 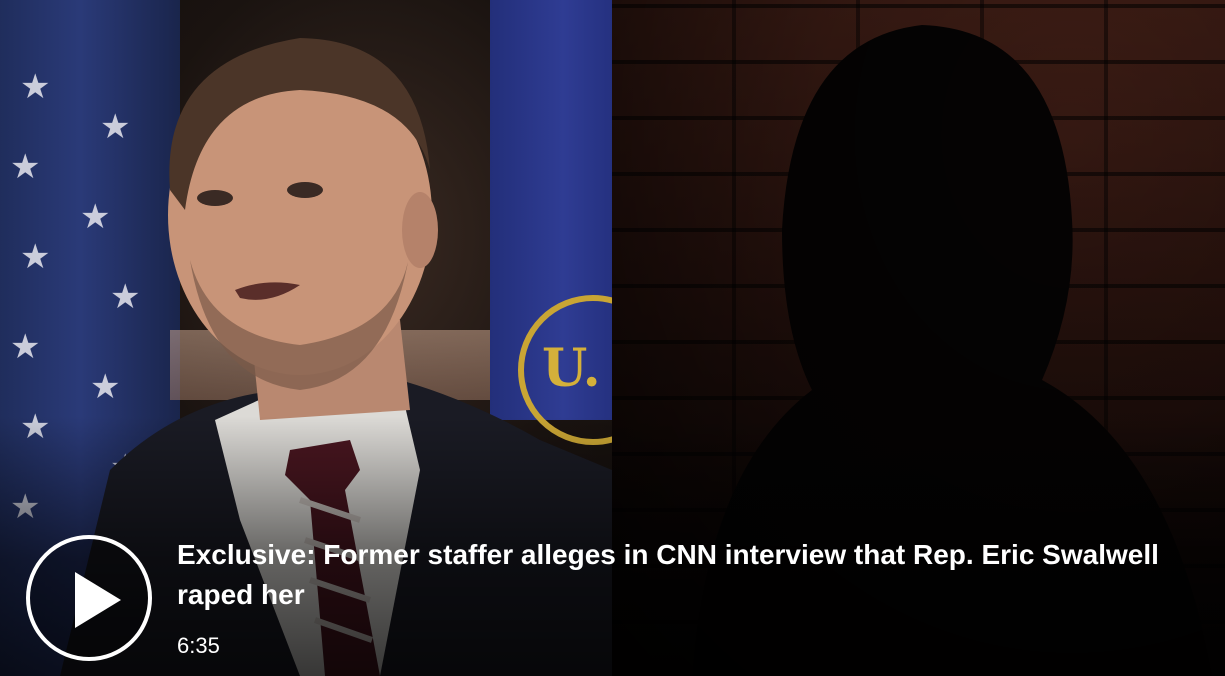 I want to click on play-button, so click(x=89, y=598).